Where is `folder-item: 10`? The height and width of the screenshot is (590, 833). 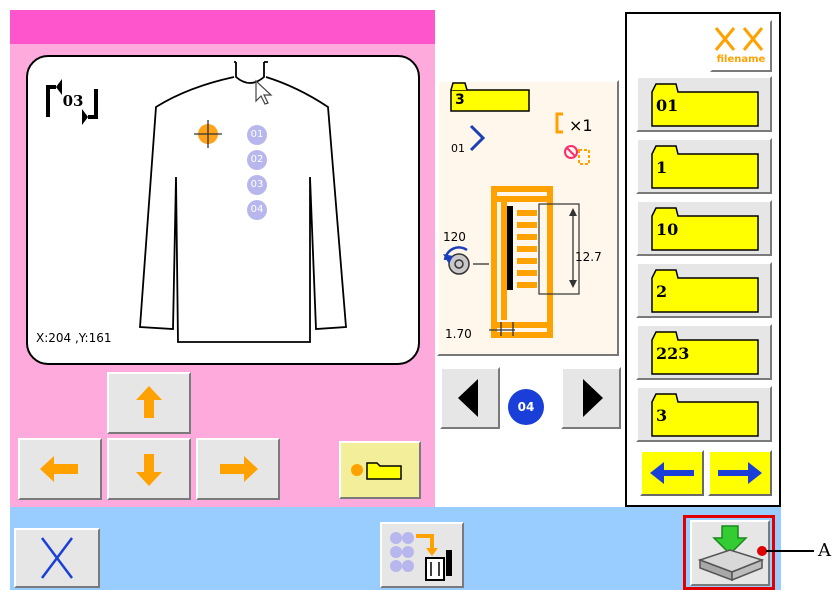
folder-item: 10 is located at coordinates (704, 228).